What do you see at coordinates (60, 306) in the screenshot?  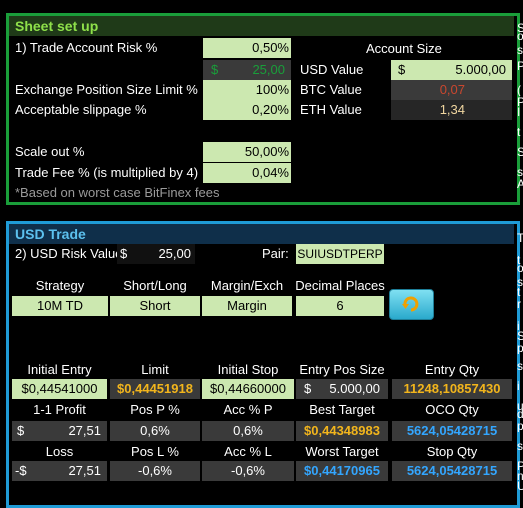 I see `strategy-select: 10M TD` at bounding box center [60, 306].